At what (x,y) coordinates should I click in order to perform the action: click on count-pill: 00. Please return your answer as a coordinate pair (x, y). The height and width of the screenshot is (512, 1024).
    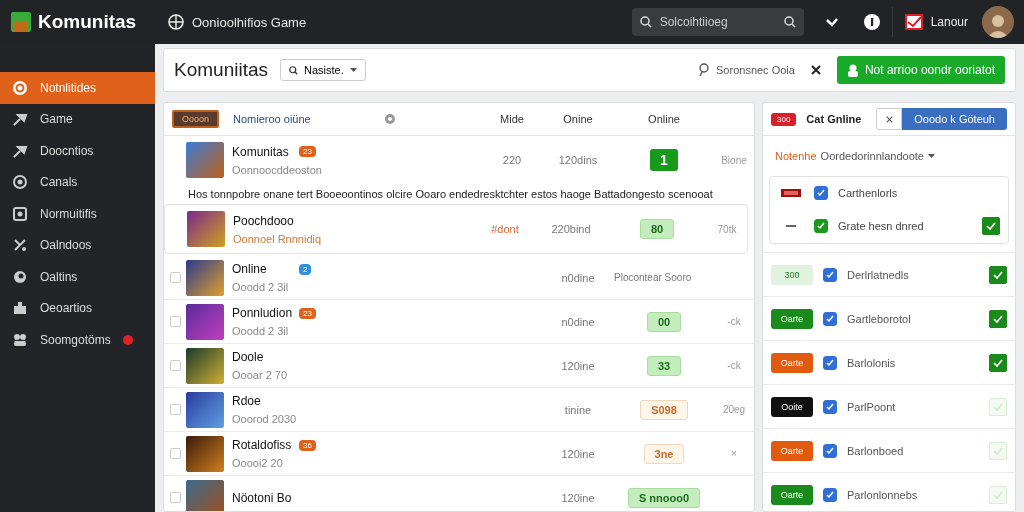
    Looking at the image, I should click on (664, 321).